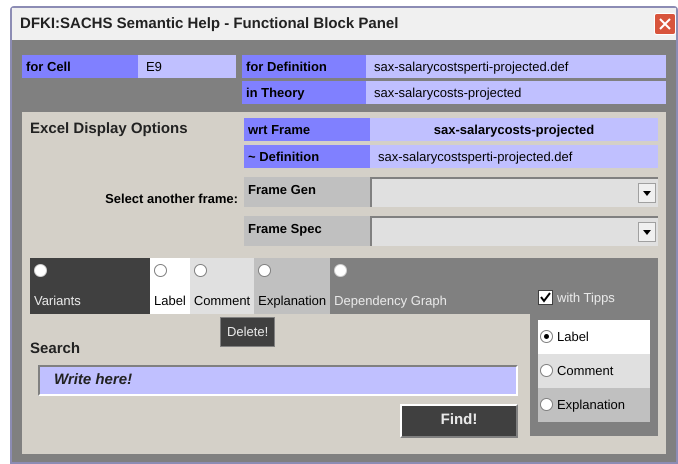 The image size is (678, 464). Describe the element at coordinates (248, 332) in the screenshot. I see `delete-button: Delete!` at that location.